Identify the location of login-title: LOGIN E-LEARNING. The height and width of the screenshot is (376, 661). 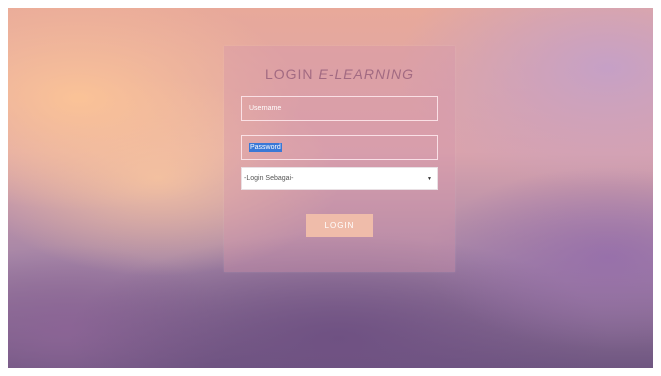
(339, 74).